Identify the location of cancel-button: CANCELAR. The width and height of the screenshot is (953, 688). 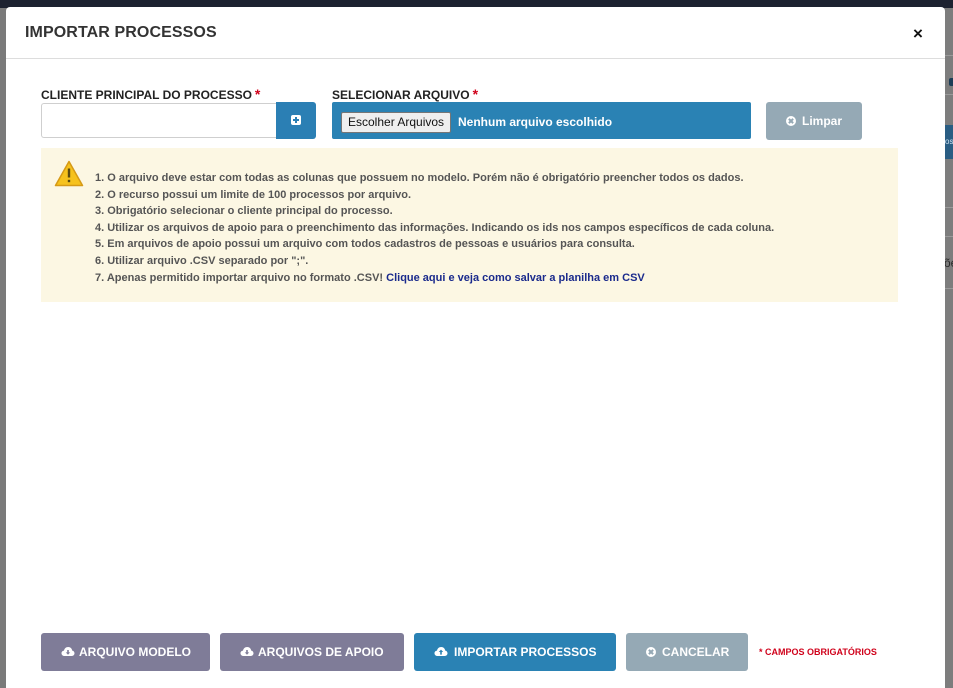
(687, 652).